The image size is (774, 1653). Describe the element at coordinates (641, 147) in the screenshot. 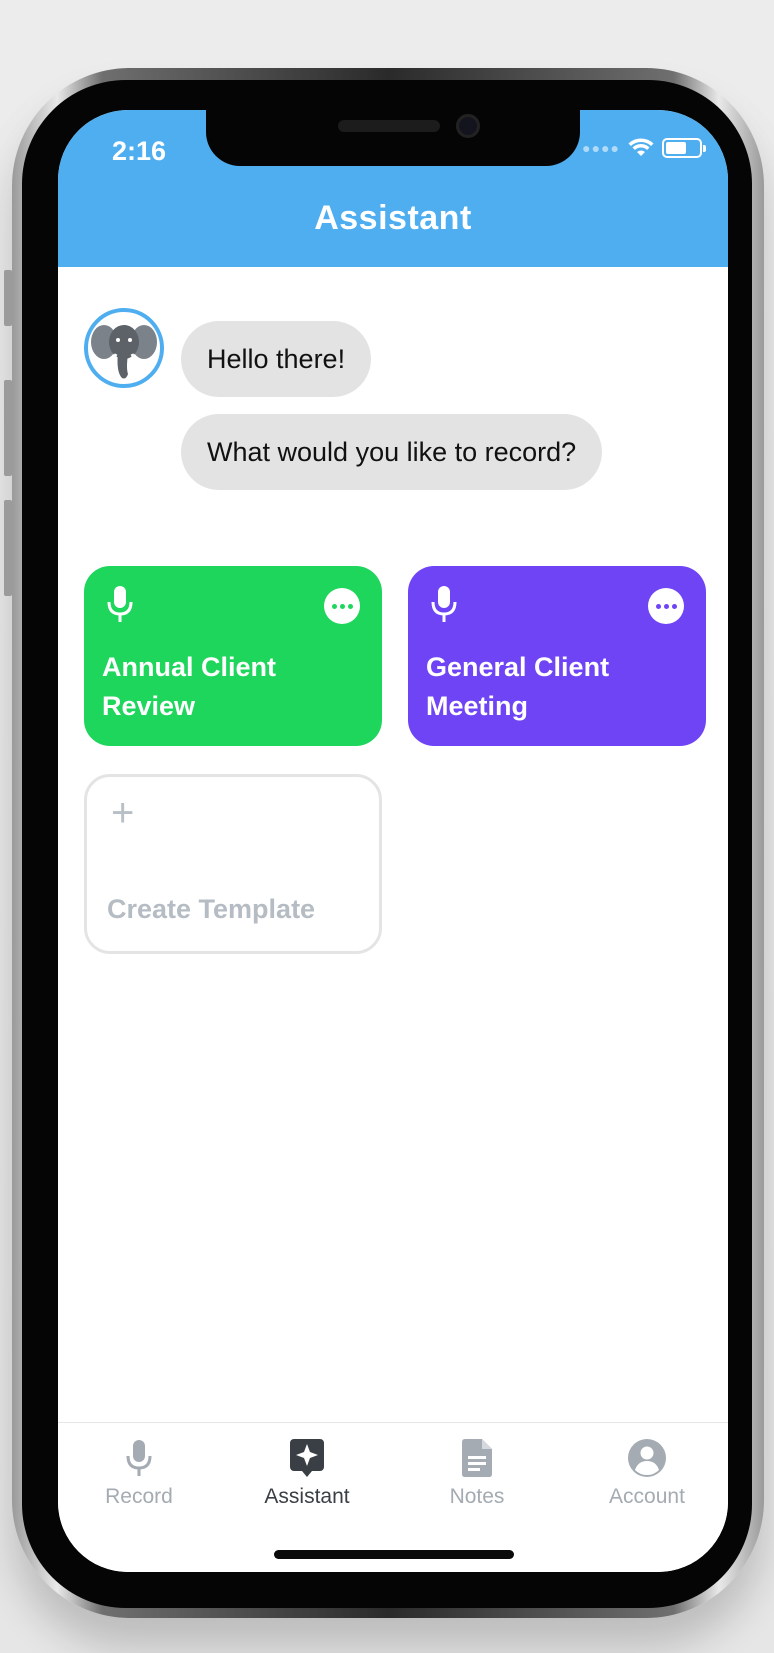

I see `wifi-icon` at that location.